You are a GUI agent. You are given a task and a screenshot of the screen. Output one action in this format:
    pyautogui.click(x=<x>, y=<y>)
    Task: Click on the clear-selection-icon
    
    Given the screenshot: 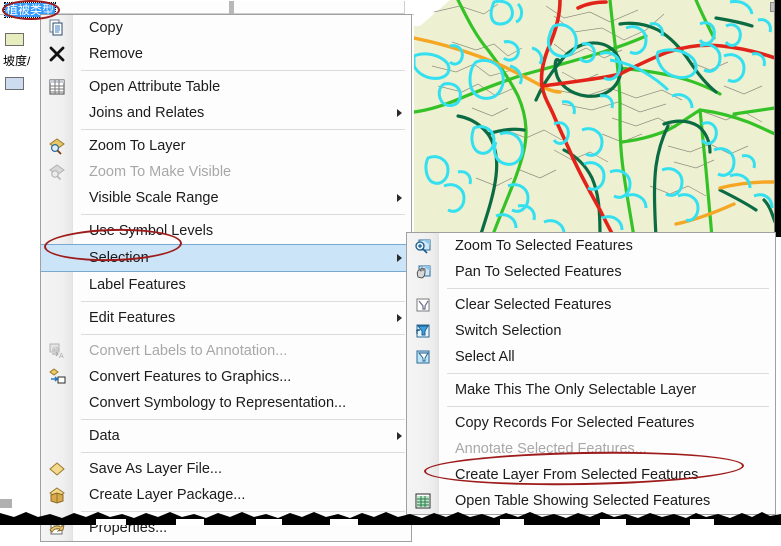 What is the action you would take?
    pyautogui.click(x=423, y=305)
    